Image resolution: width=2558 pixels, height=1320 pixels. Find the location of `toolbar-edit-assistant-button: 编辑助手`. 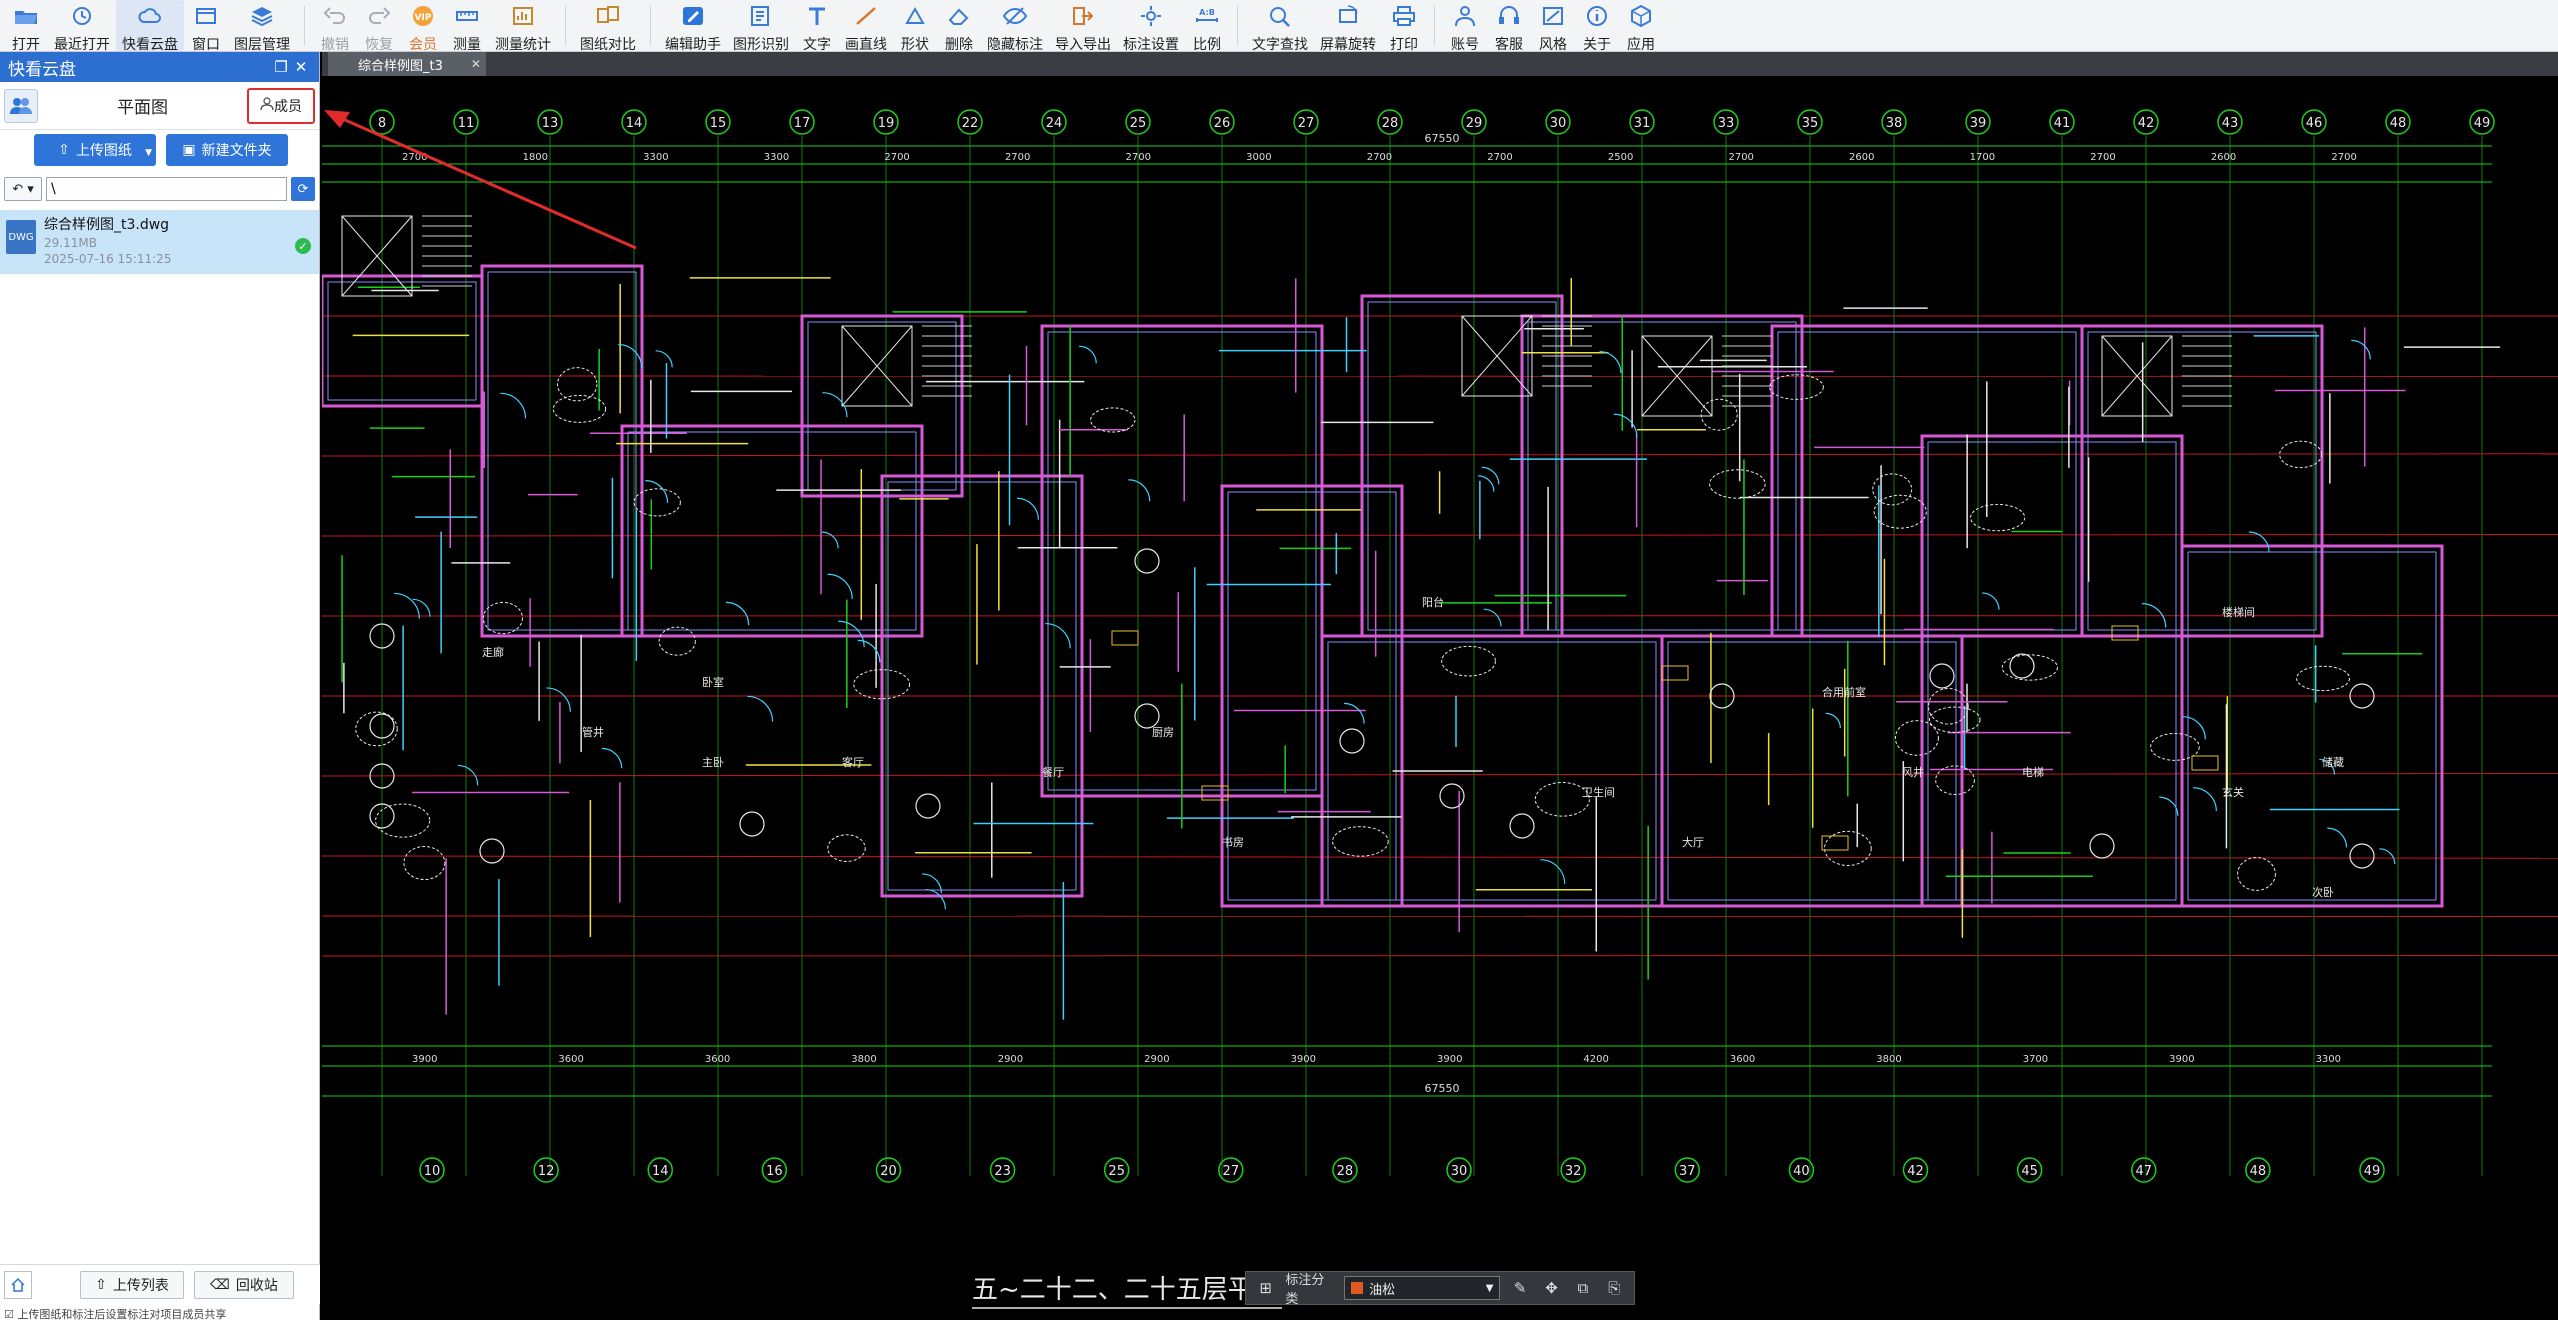

toolbar-edit-assistant-button: 编辑助手 is located at coordinates (693, 26).